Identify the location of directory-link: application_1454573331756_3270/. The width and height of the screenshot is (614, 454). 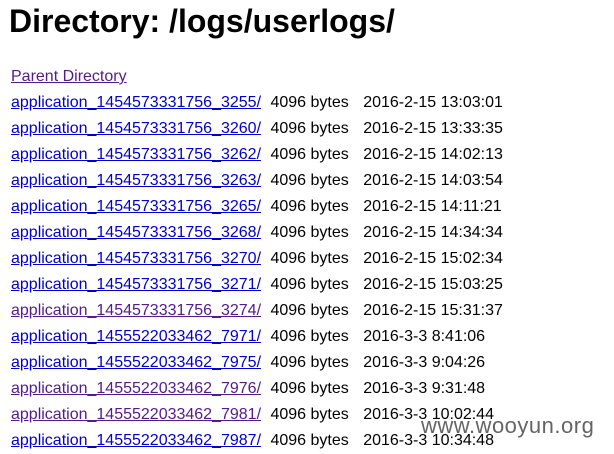
(136, 258).